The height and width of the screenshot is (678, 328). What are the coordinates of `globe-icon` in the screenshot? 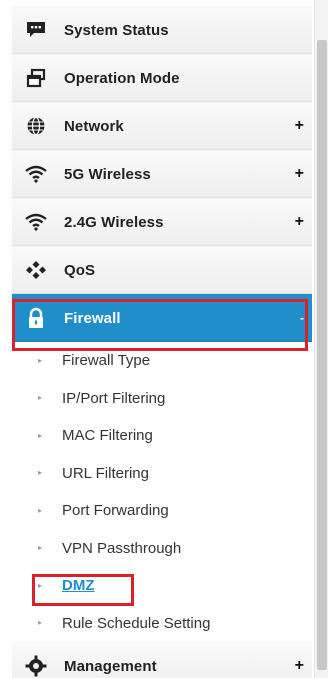 It's located at (36, 126).